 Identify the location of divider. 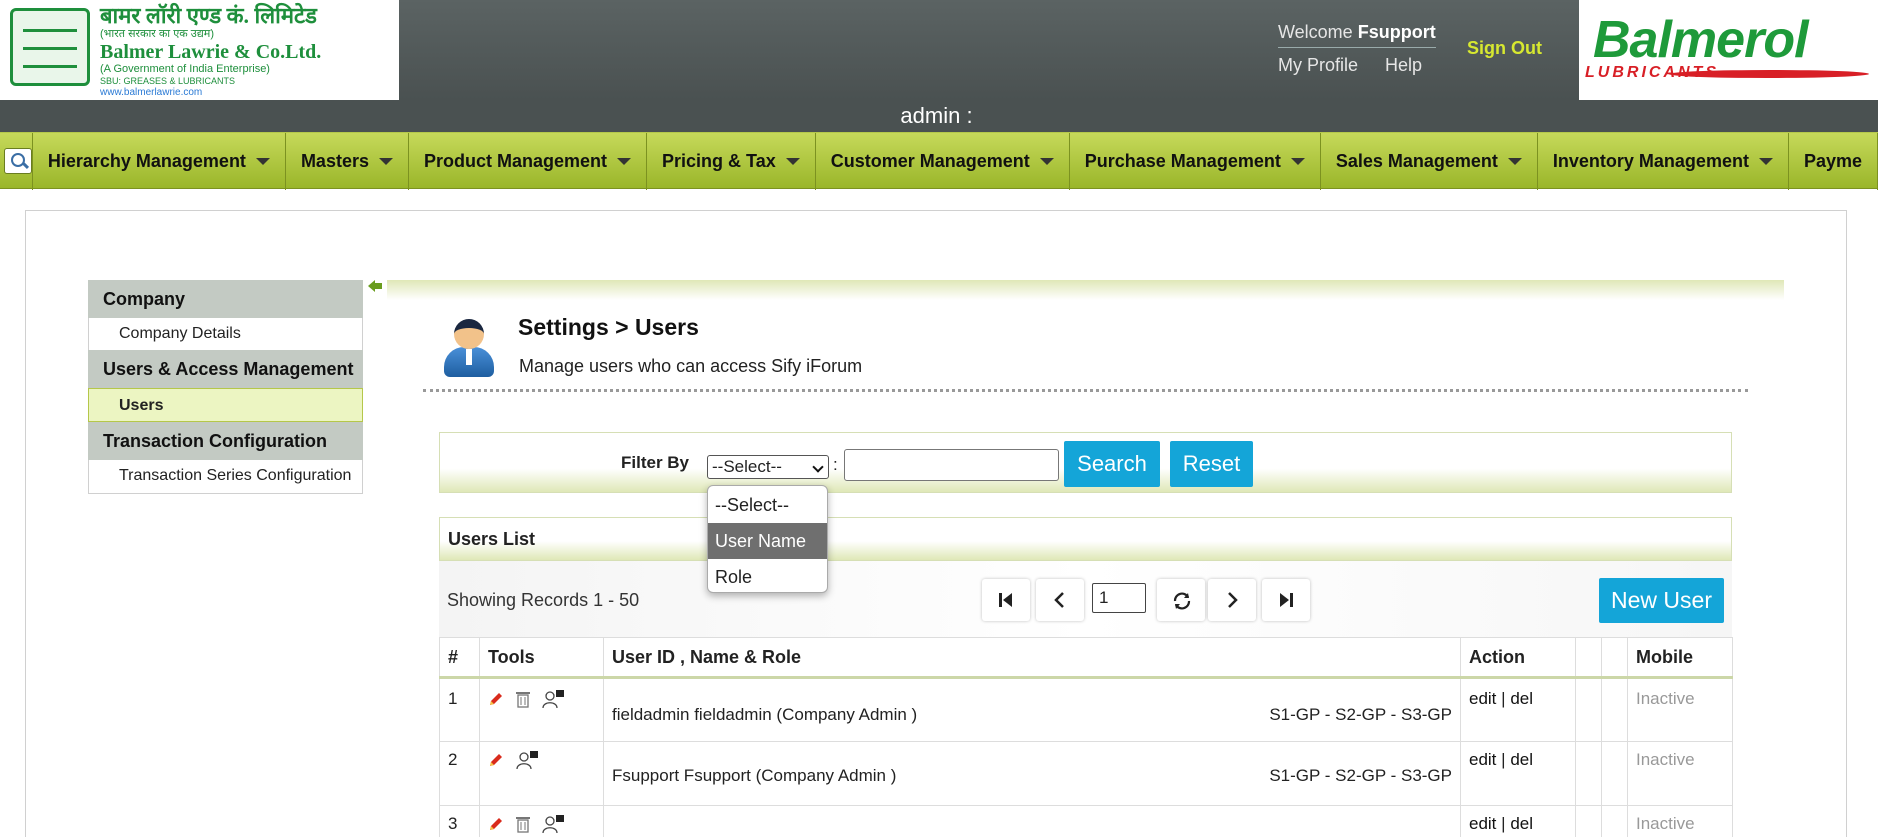
(1085, 390).